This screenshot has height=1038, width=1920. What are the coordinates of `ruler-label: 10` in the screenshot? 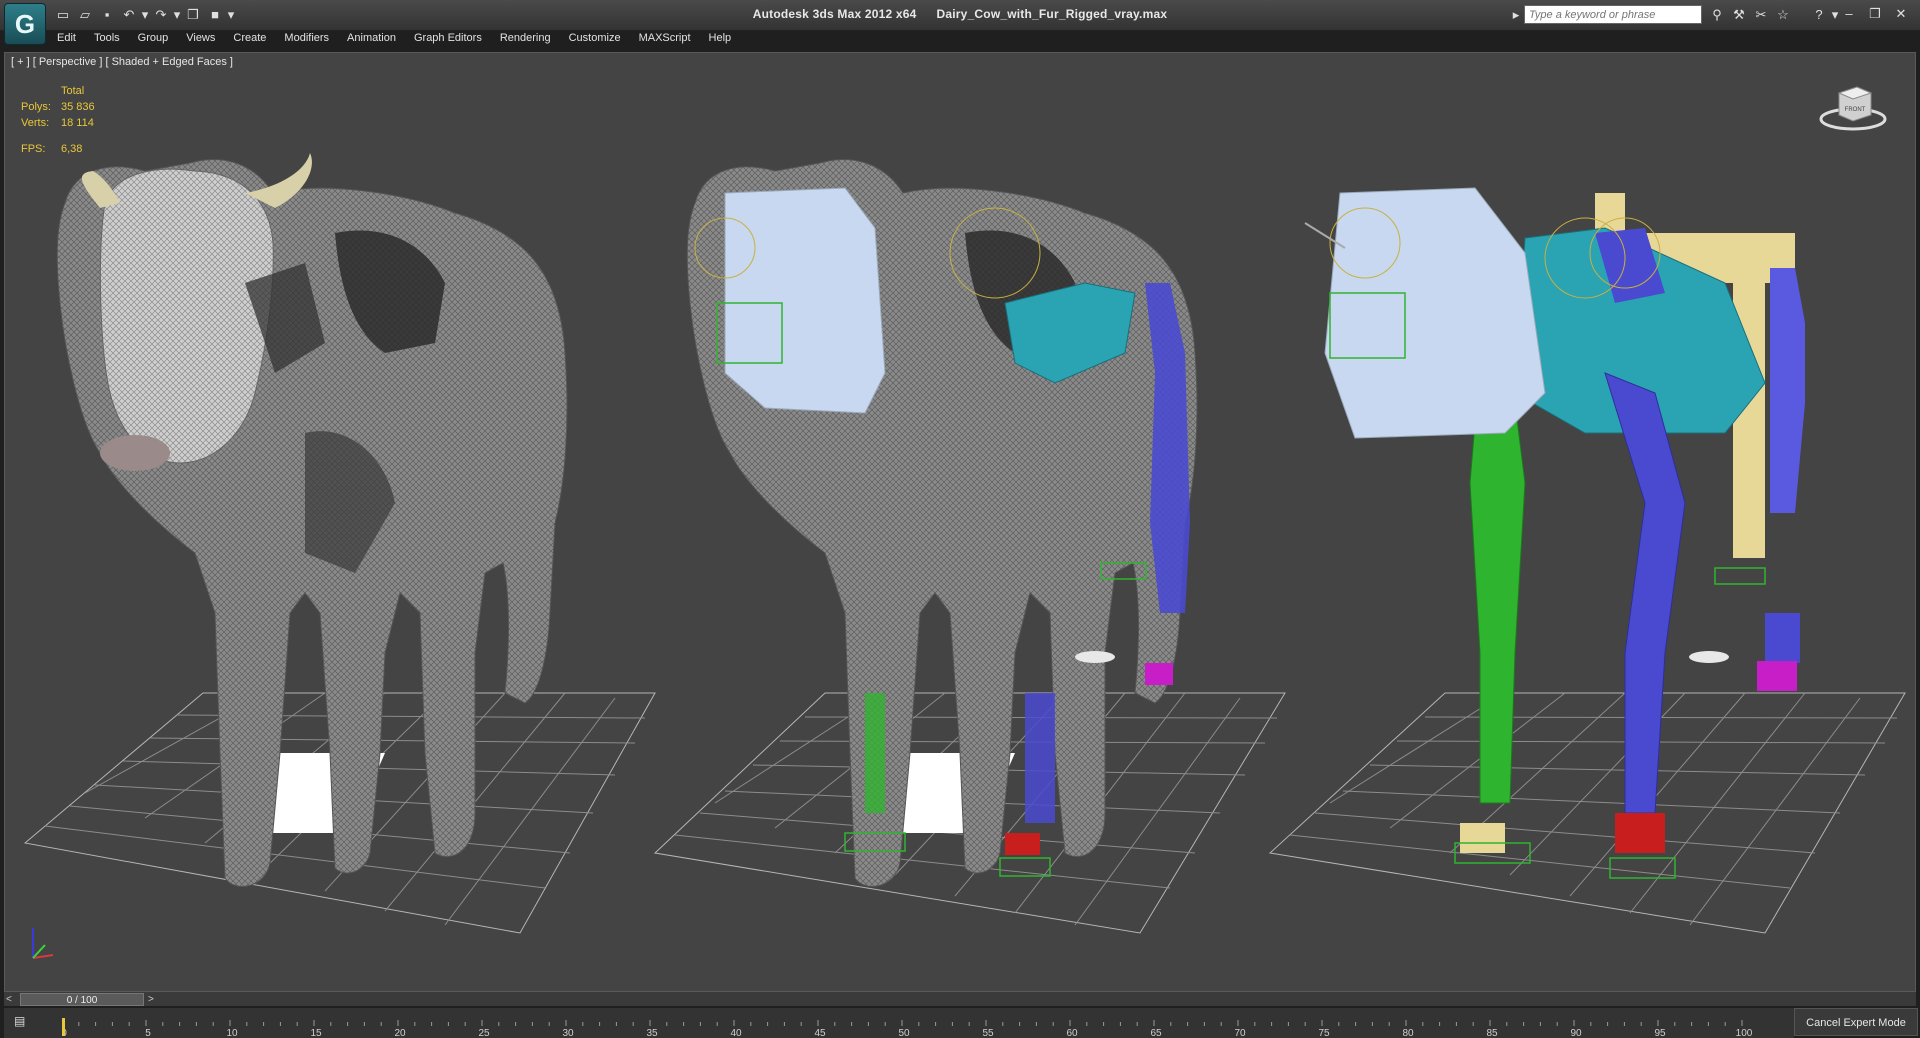 It's located at (232, 1033).